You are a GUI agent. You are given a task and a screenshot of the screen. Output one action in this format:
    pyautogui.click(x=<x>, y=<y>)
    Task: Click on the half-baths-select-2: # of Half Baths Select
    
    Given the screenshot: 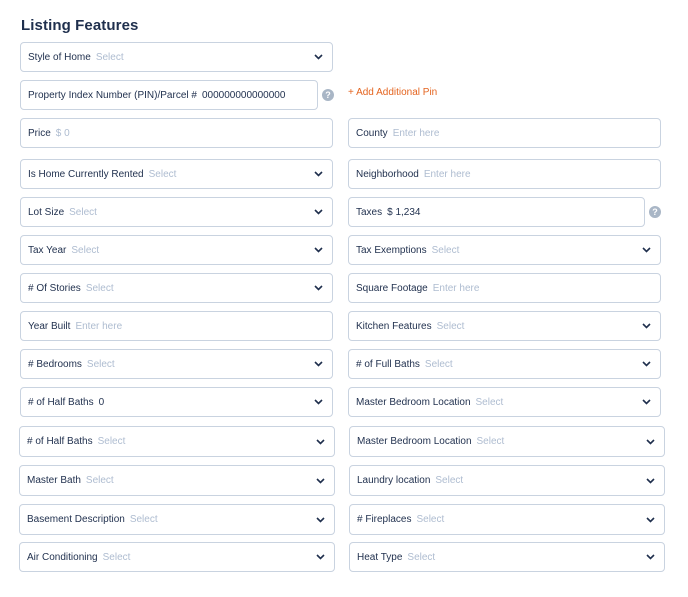 What is the action you would take?
    pyautogui.click(x=177, y=441)
    